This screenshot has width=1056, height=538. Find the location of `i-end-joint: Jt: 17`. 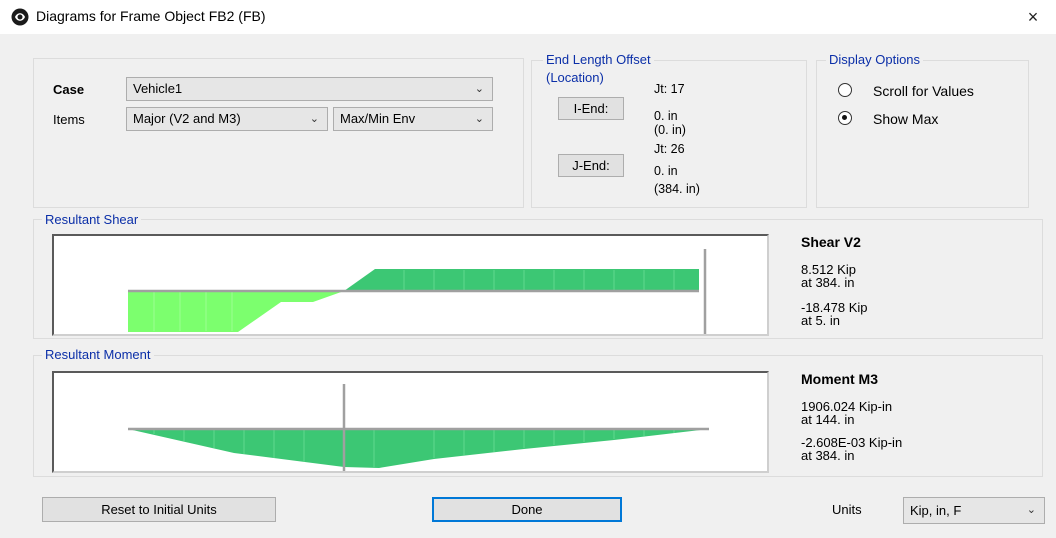

i-end-joint: Jt: 17 is located at coordinates (669, 89).